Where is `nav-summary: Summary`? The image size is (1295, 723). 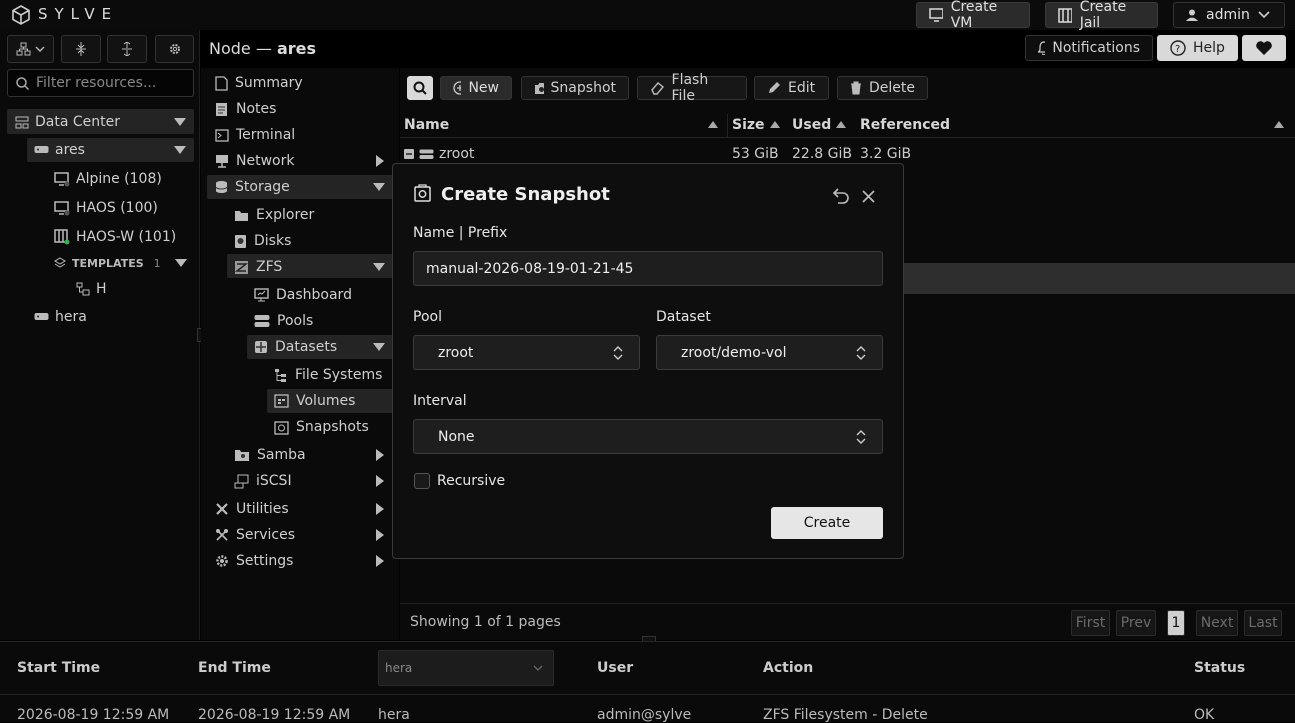
nav-summary: Summary is located at coordinates (259, 83).